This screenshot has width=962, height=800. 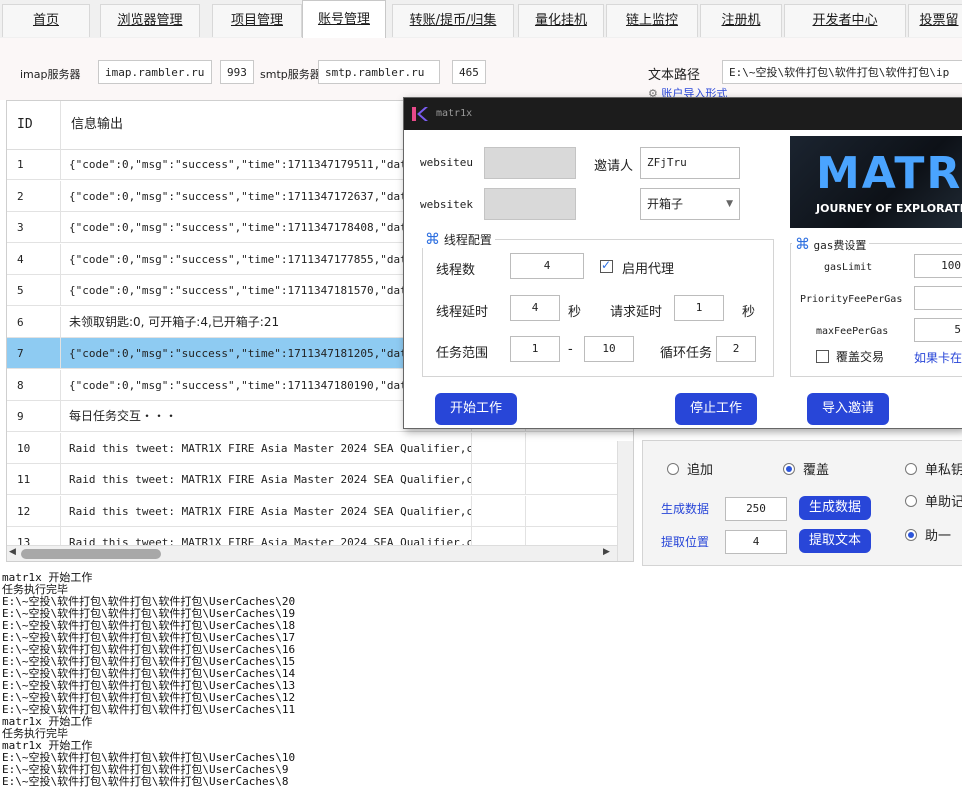 I want to click on banner-title: MATR1X, so click(x=889, y=173).